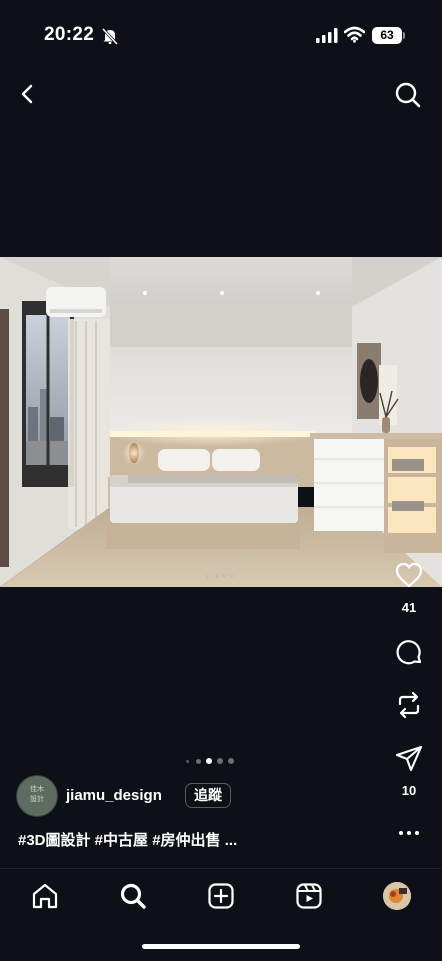 This screenshot has height=961, width=442. Describe the element at coordinates (133, 896) in the screenshot. I see `search-tab-icon` at that location.